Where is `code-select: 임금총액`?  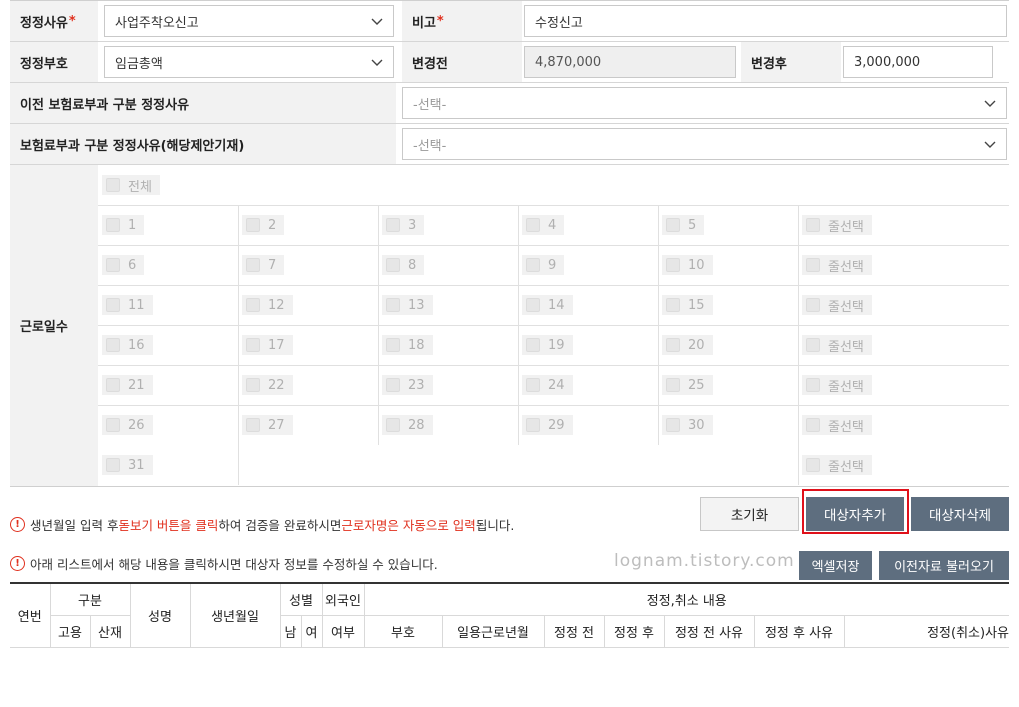
code-select: 임금총액 is located at coordinates (249, 62).